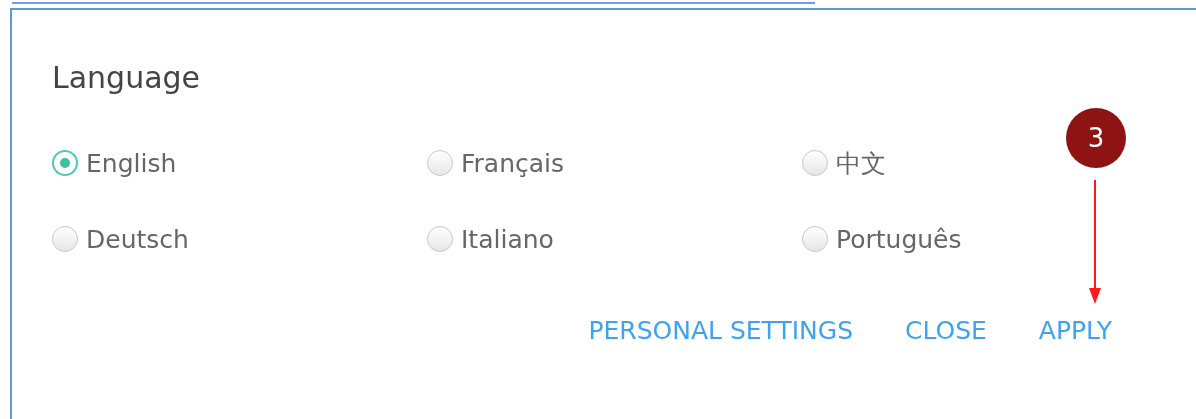 This screenshot has height=419, width=1196. Describe the element at coordinates (720, 330) in the screenshot. I see `dialog-button: PERSONAL SETTINGS` at that location.